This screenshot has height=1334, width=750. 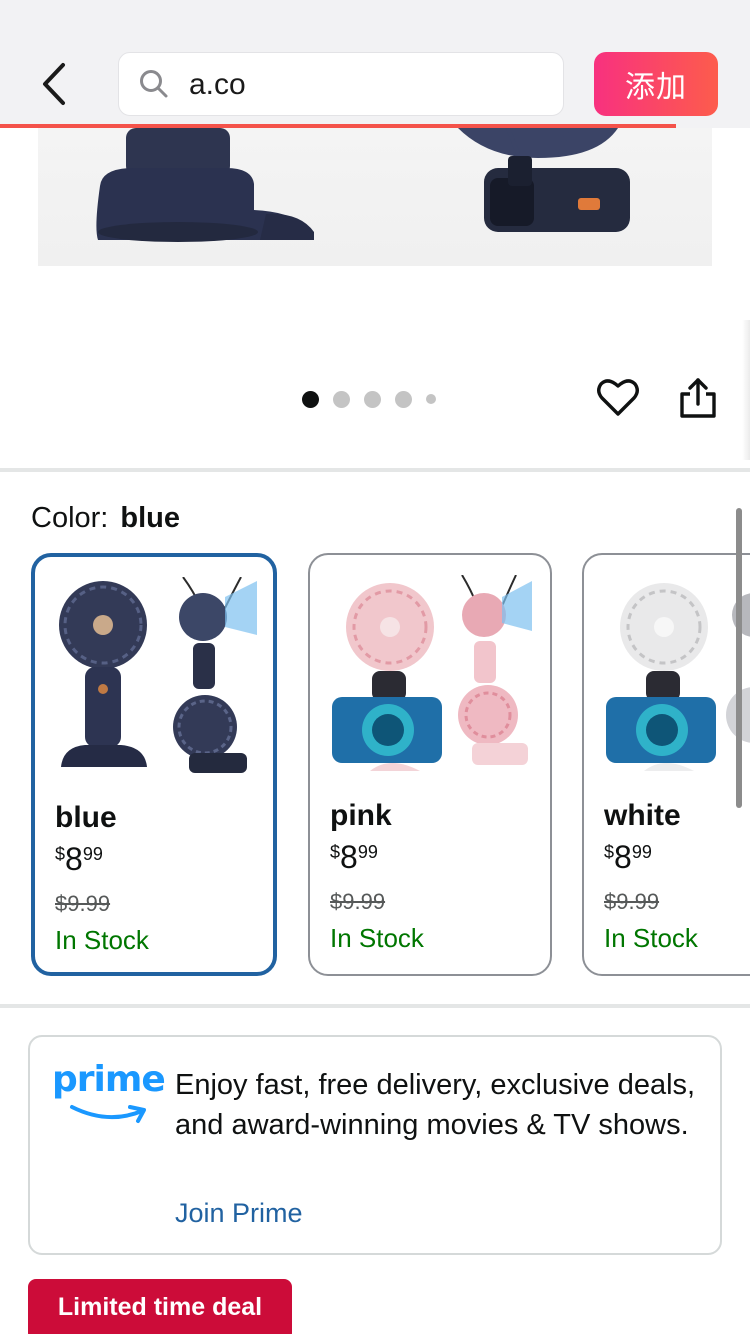 I want to click on swatch-image-white, so click(x=677, y=676).